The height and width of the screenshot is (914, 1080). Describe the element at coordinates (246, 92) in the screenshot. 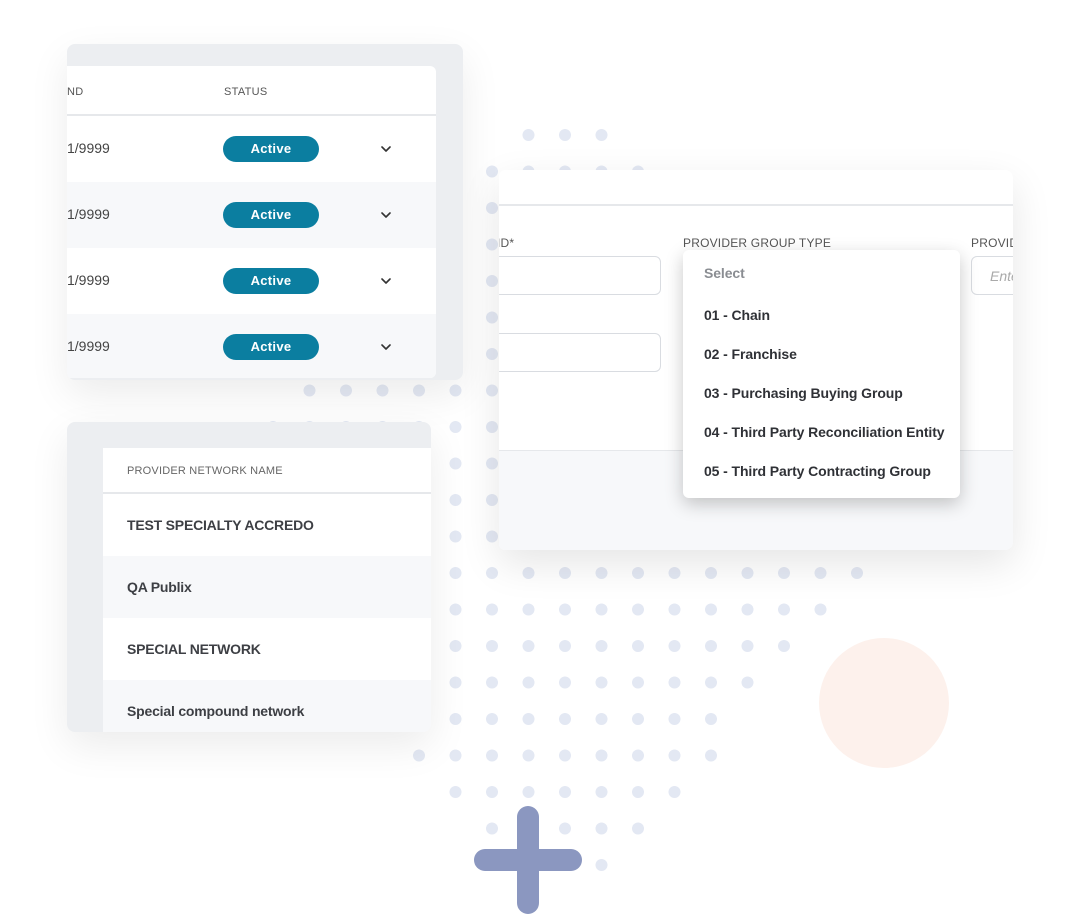

I see `column-header-status: STATUS` at that location.